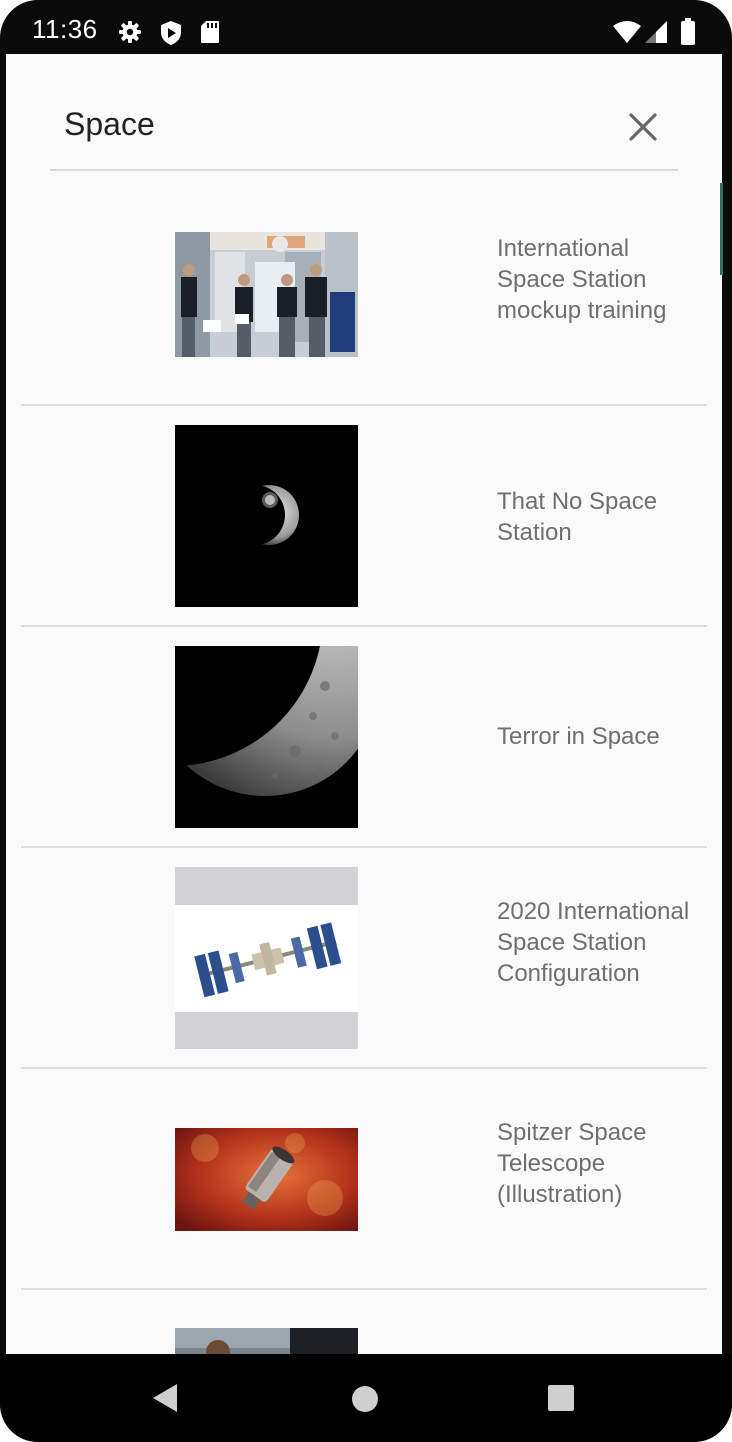  I want to click on close-icon, so click(643, 127).